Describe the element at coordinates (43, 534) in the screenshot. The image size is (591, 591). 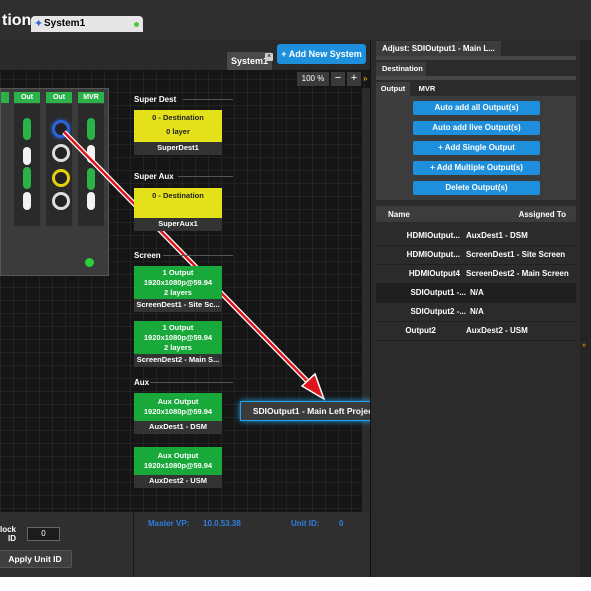
I see `lock-id-input: 0` at that location.